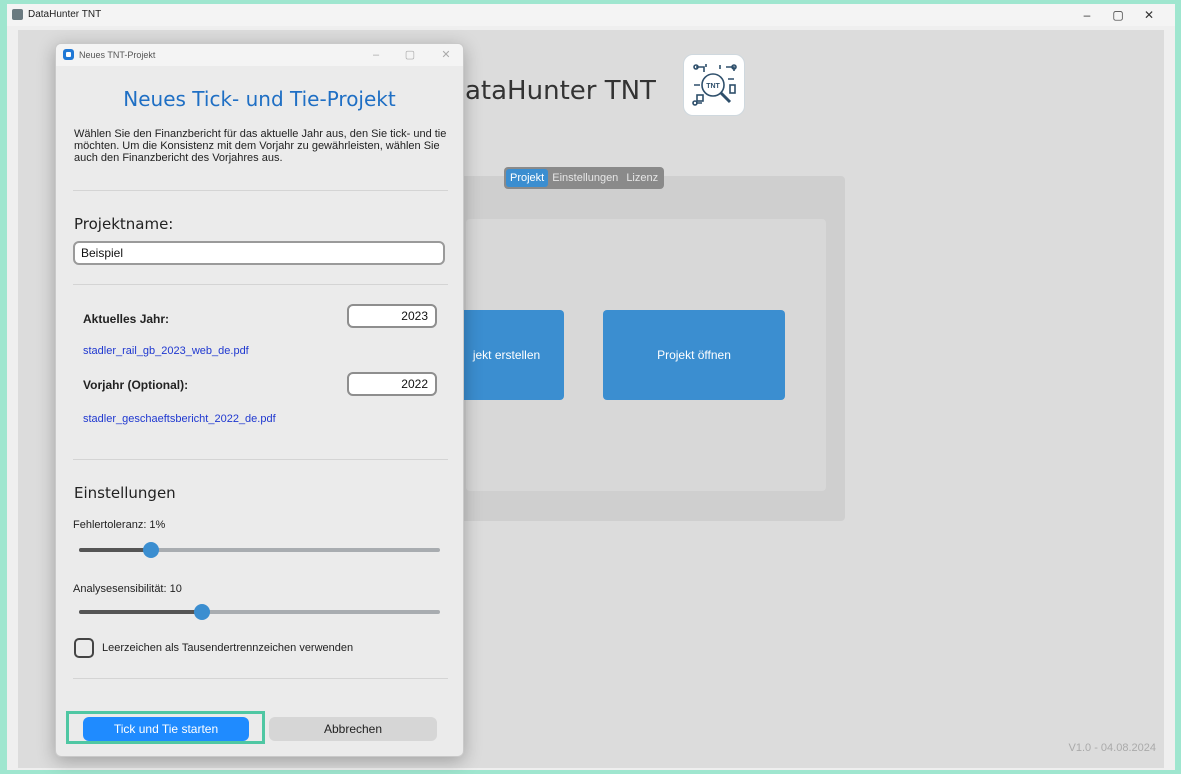 The image size is (1181, 774). Describe the element at coordinates (119, 525) in the screenshot. I see `error-tolerance-label: Fehlertoleranz: 1%` at that location.